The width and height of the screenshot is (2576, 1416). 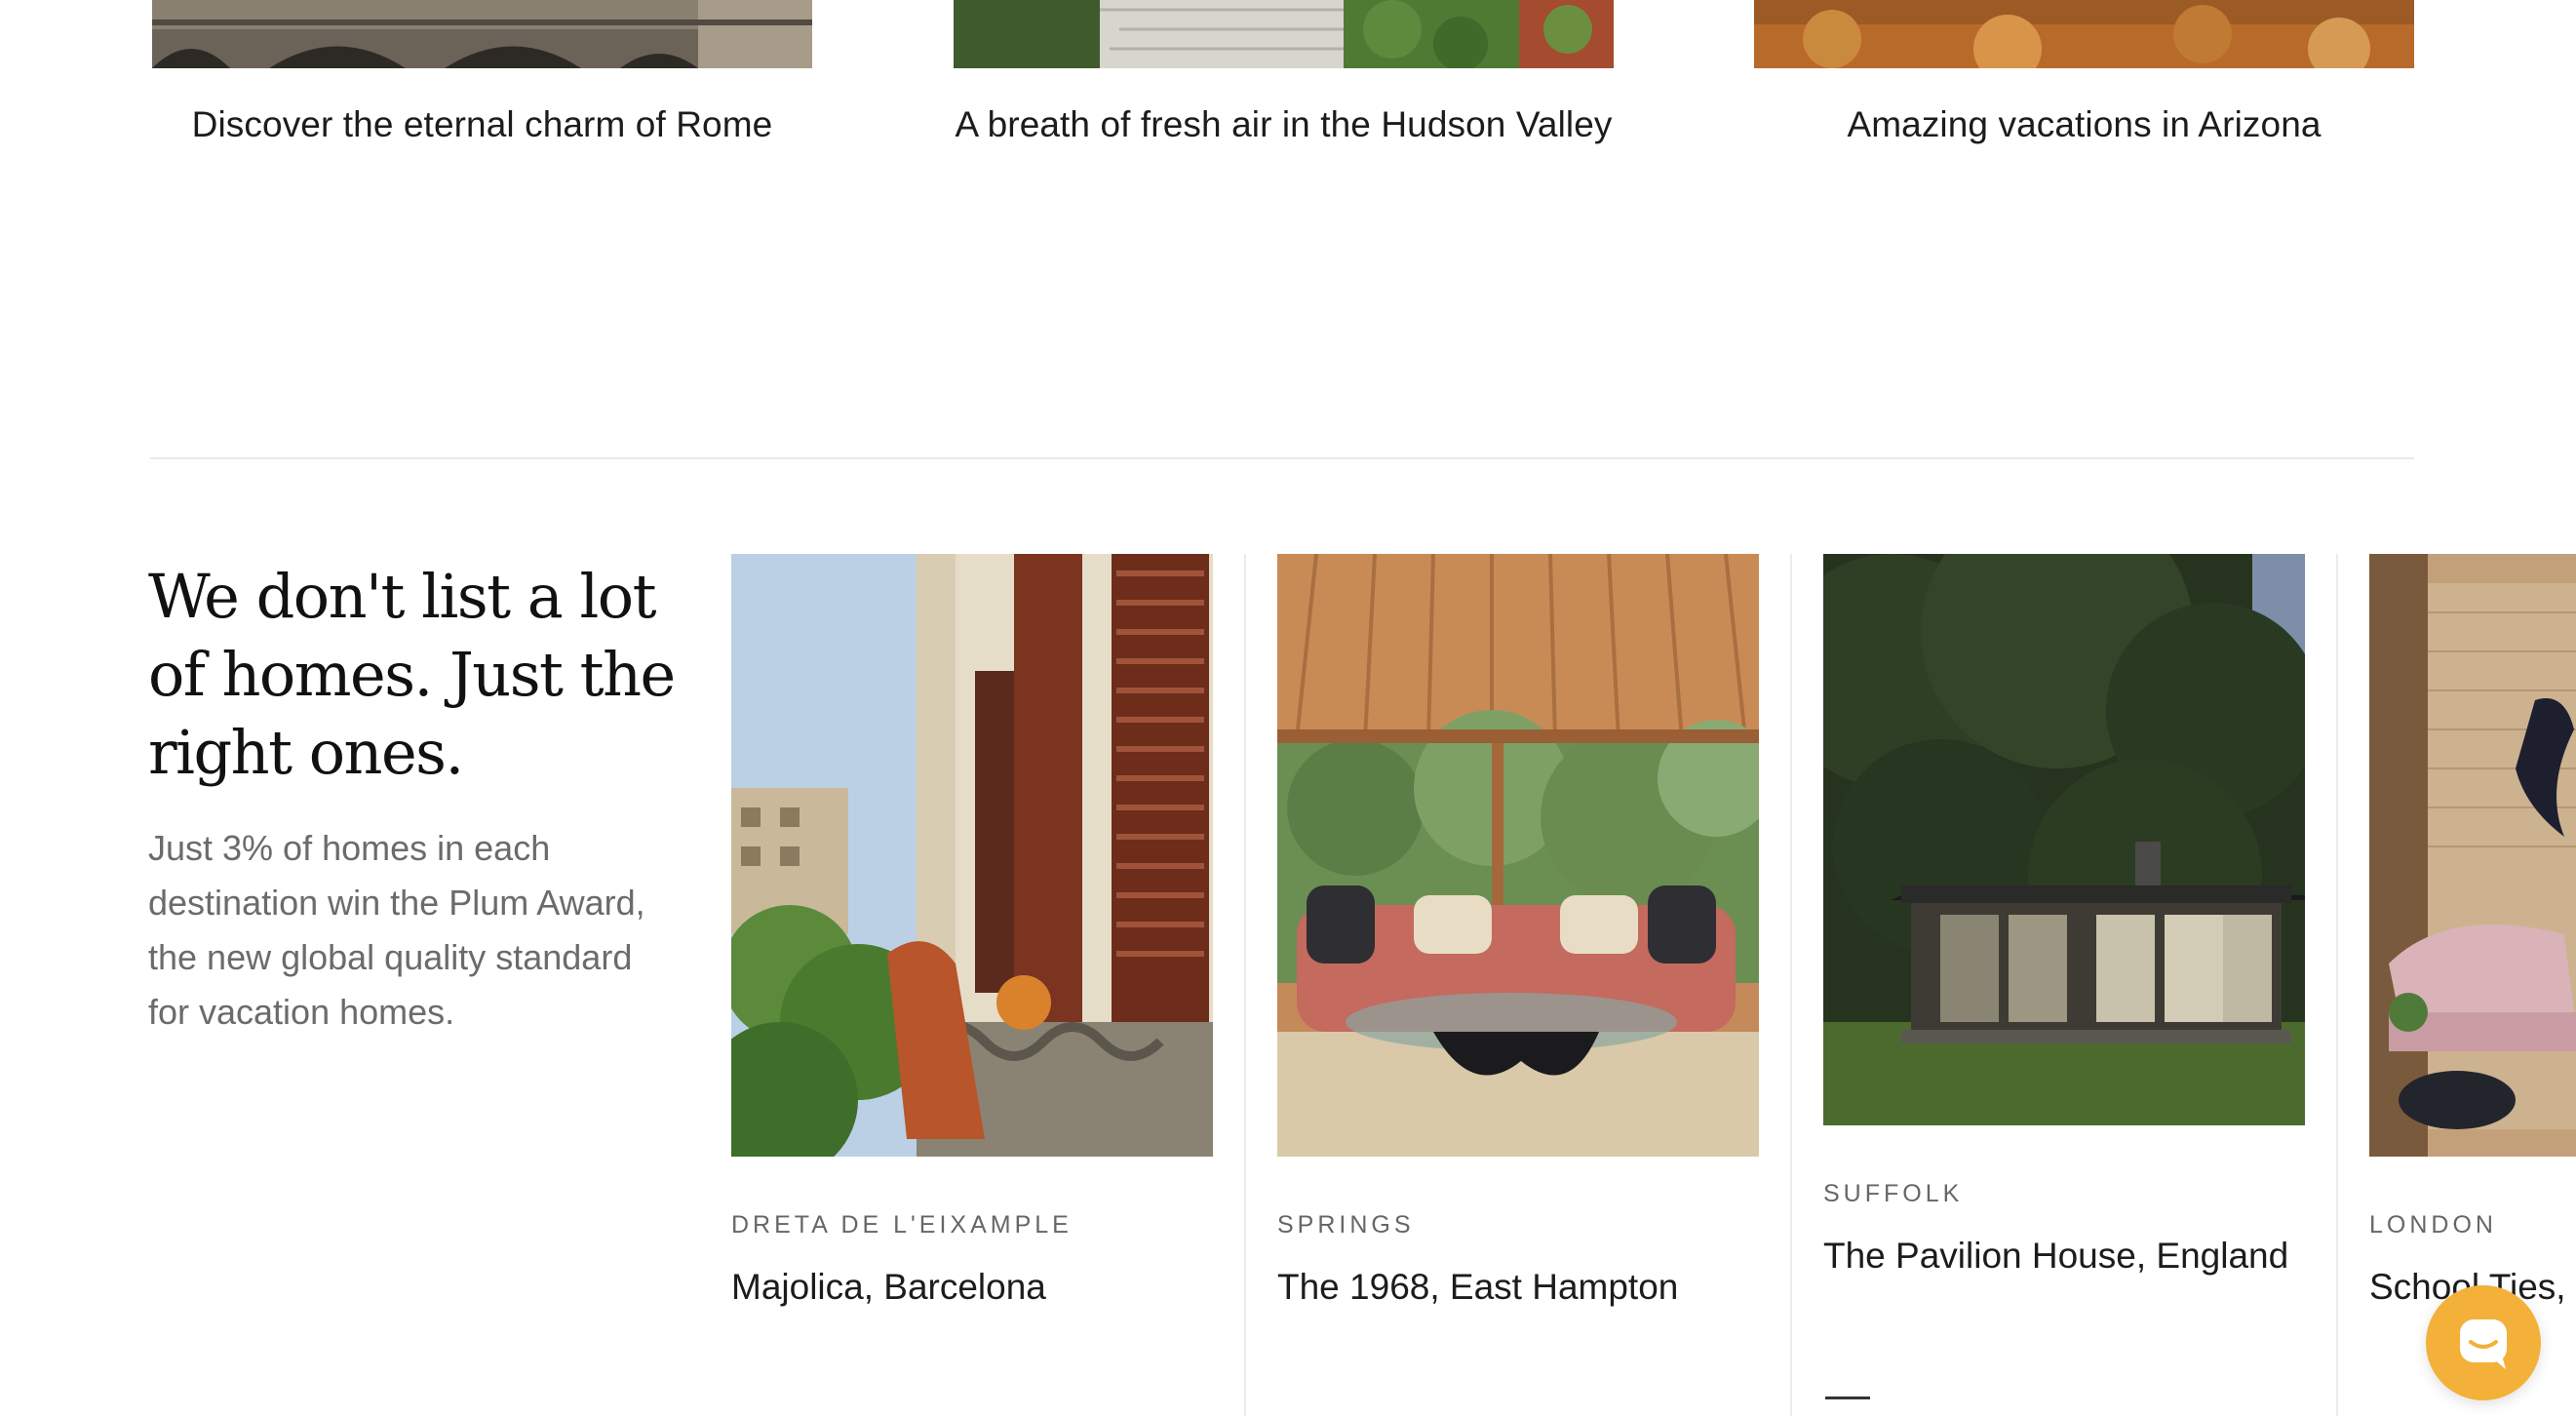 I want to click on card-dash, so click(x=1847, y=1397).